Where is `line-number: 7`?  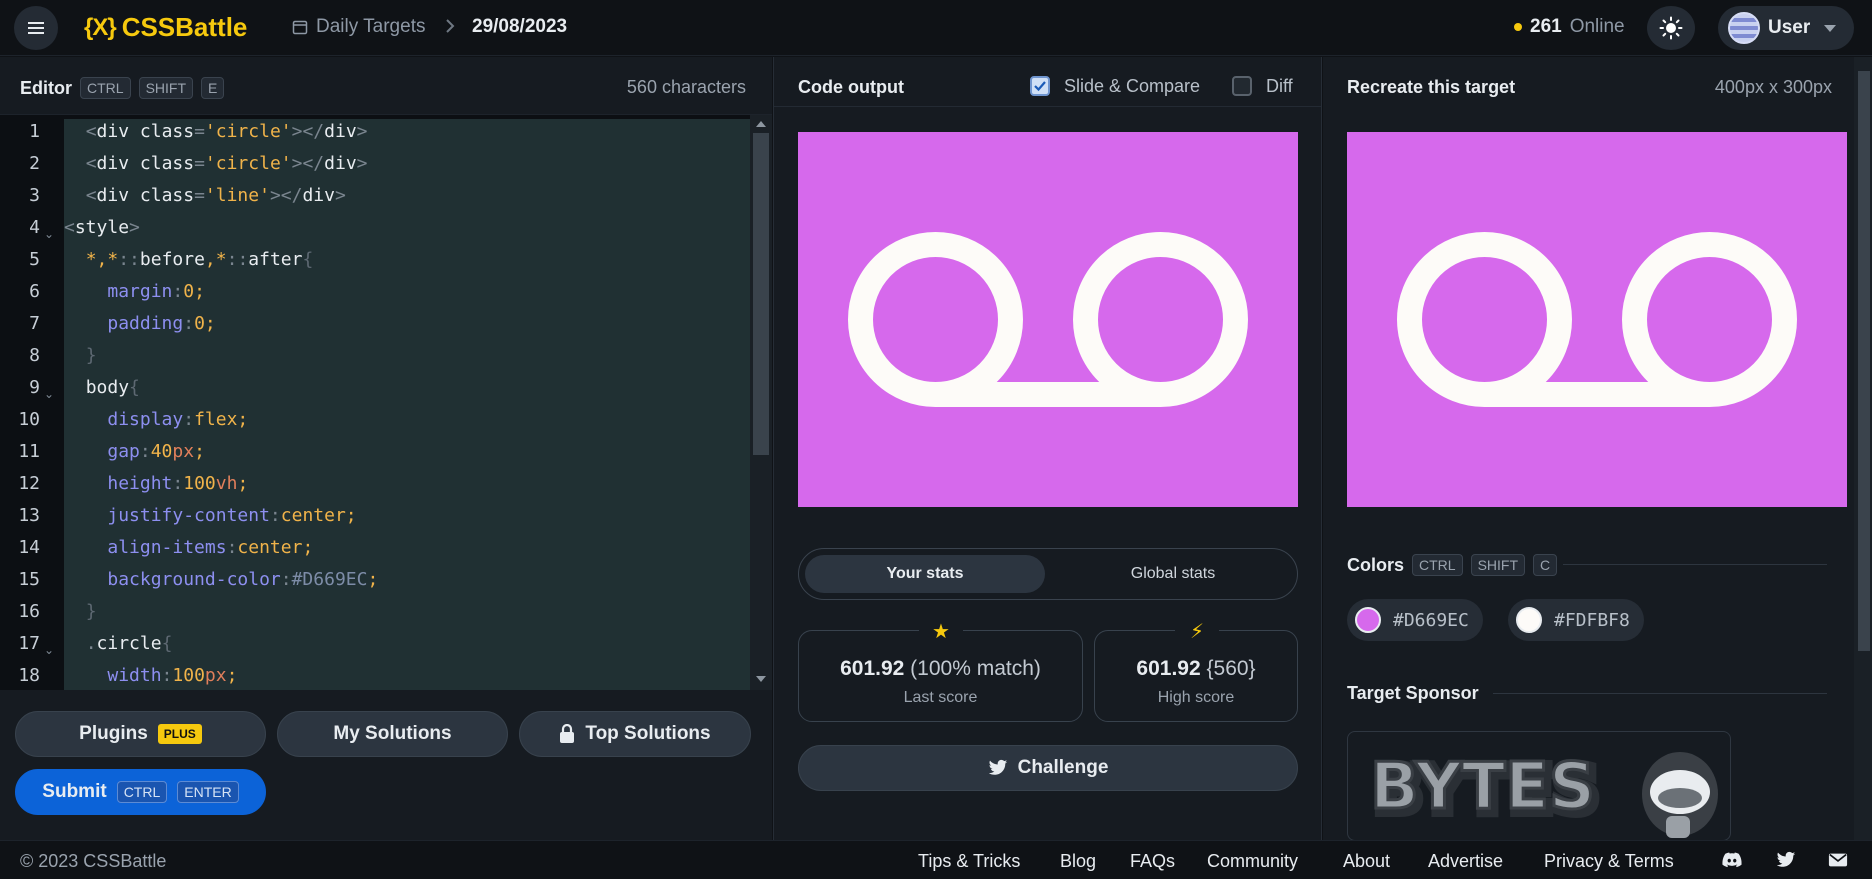
line-number: 7 is located at coordinates (34, 323).